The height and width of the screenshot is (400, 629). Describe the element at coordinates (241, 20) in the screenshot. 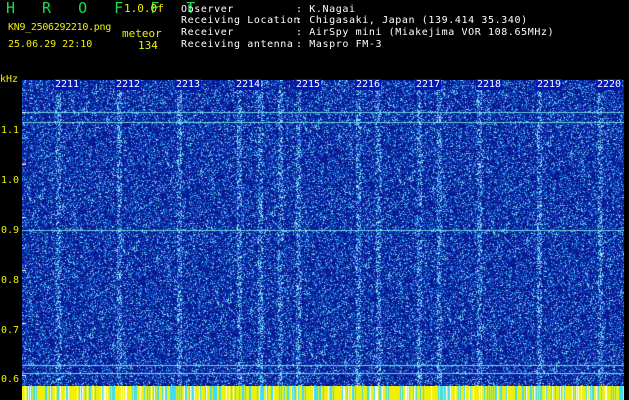

I see `info-label-location: Receiving Location` at that location.